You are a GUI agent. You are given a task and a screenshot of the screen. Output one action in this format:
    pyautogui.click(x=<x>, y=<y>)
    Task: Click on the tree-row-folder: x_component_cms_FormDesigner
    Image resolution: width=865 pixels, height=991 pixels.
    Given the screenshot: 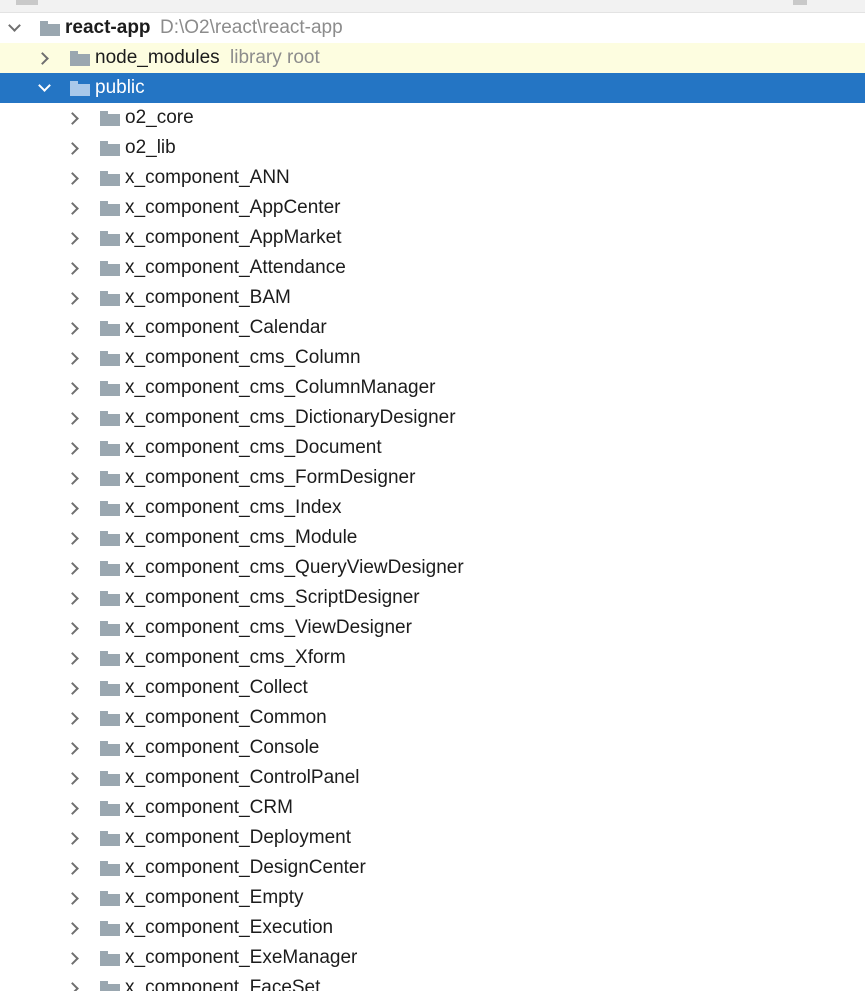 What is the action you would take?
    pyautogui.click(x=432, y=478)
    